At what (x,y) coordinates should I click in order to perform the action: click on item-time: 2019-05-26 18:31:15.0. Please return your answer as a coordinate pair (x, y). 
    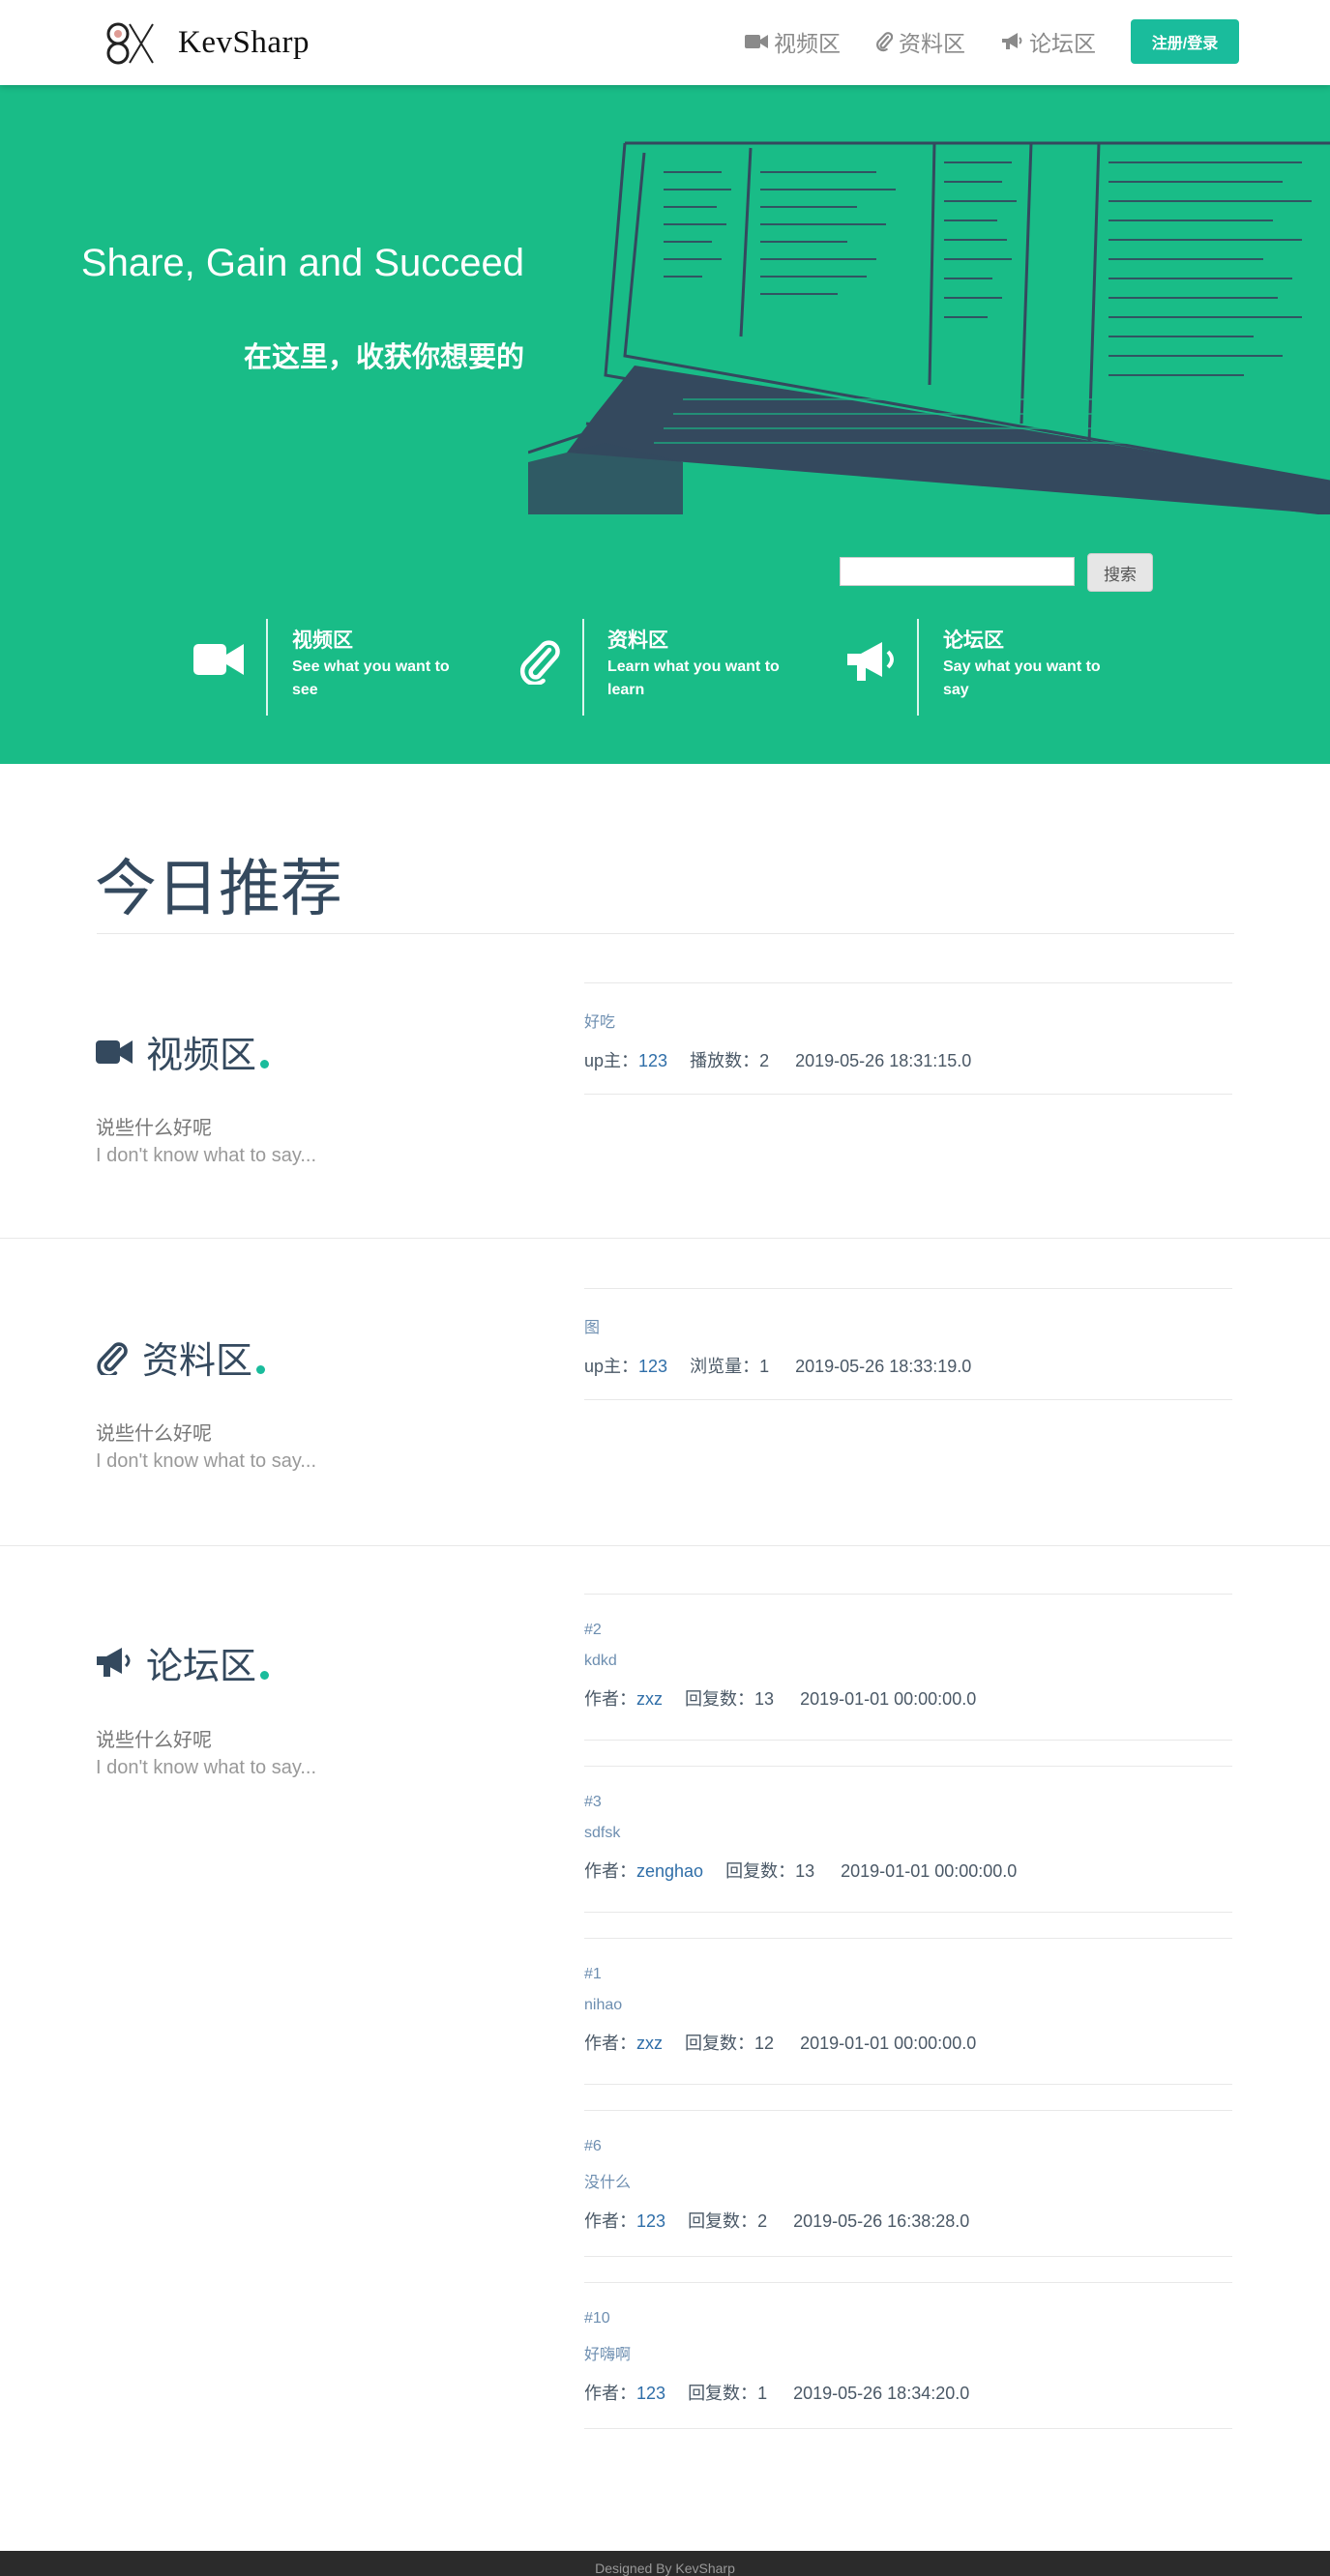
    Looking at the image, I should click on (883, 1060).